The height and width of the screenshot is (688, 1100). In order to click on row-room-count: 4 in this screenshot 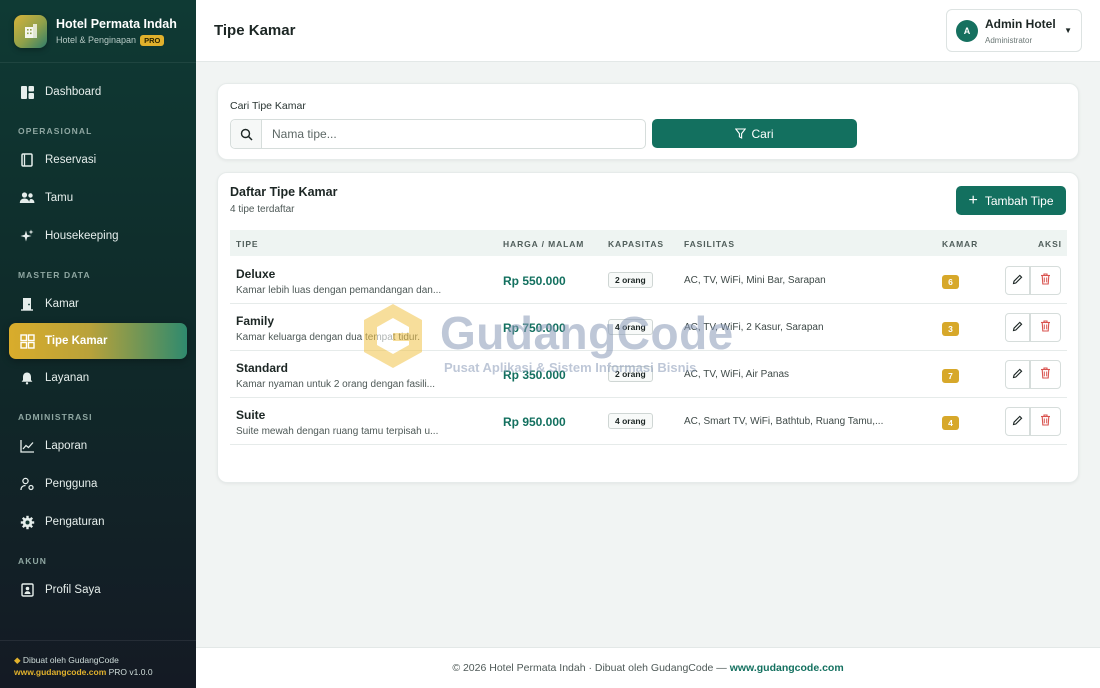, I will do `click(950, 423)`.